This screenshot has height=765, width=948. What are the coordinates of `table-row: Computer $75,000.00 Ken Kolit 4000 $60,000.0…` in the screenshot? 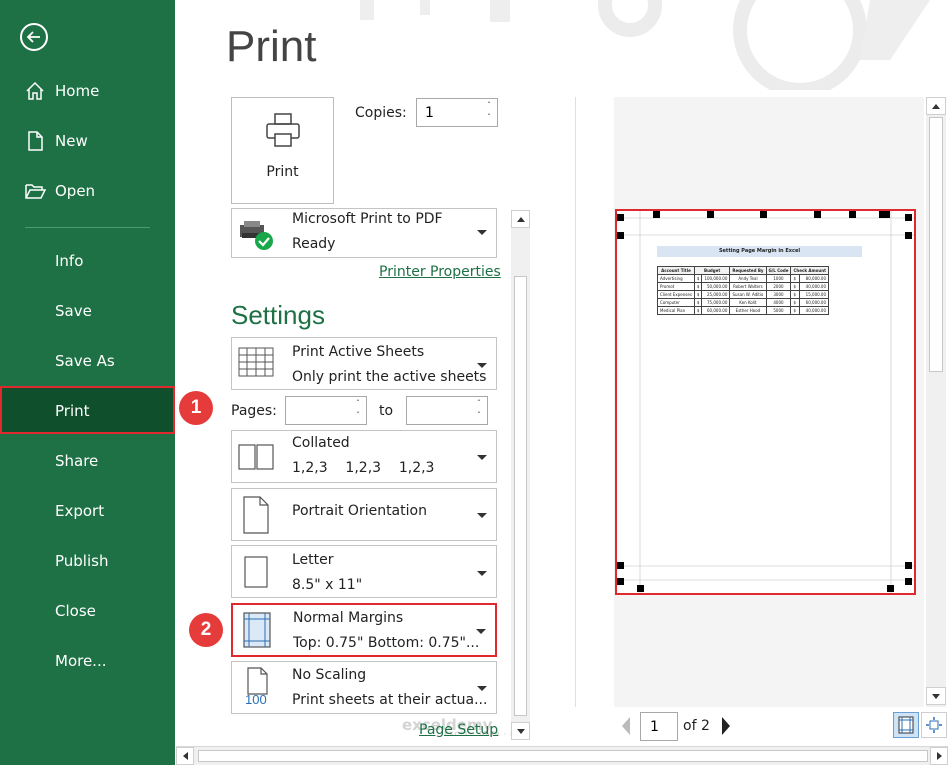 It's located at (743, 302).